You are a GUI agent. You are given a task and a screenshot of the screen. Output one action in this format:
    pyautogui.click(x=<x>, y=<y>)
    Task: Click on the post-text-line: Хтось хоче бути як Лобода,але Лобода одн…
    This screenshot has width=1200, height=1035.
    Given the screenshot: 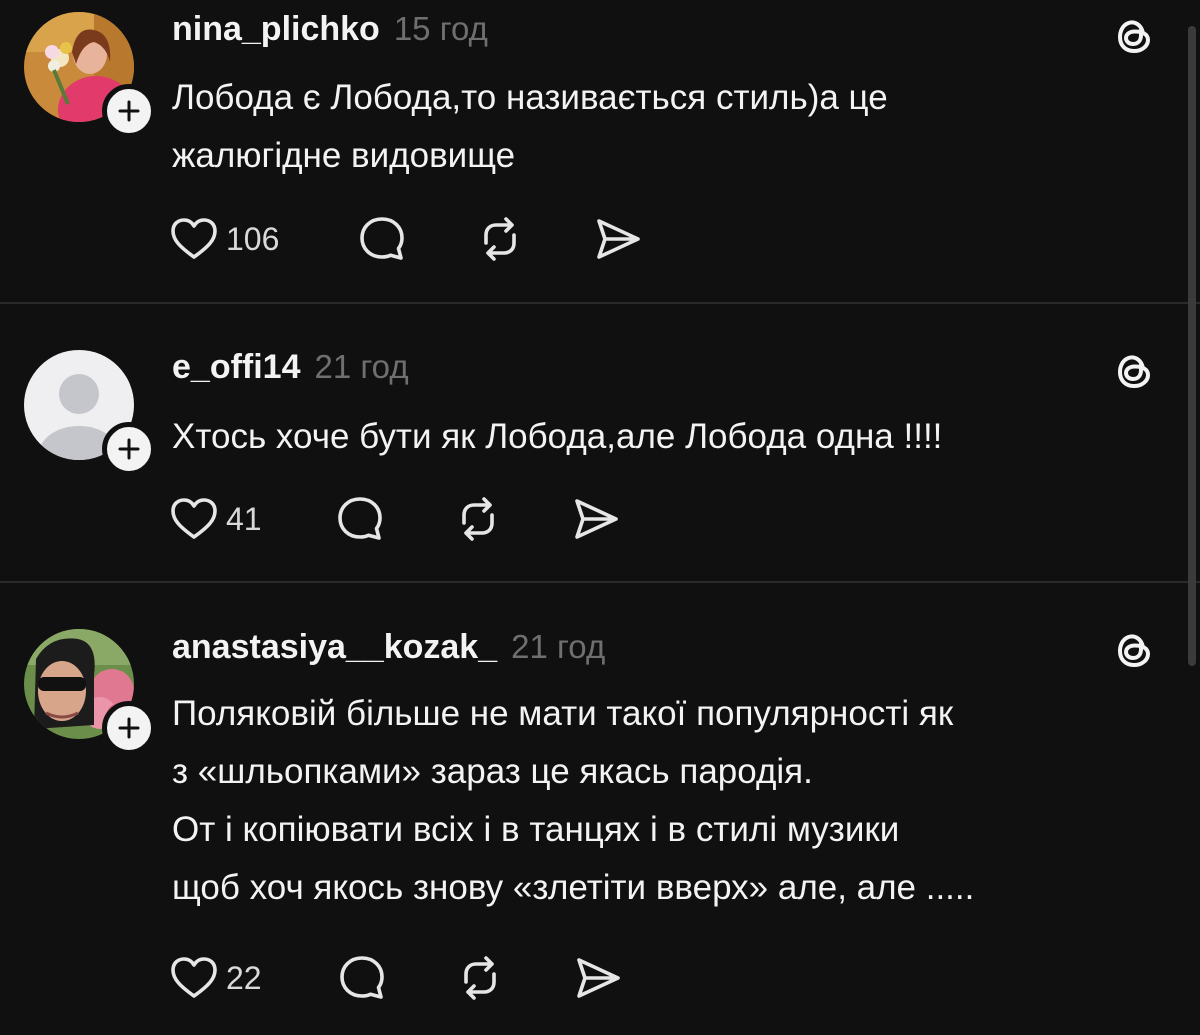 What is the action you would take?
    pyautogui.click(x=557, y=436)
    